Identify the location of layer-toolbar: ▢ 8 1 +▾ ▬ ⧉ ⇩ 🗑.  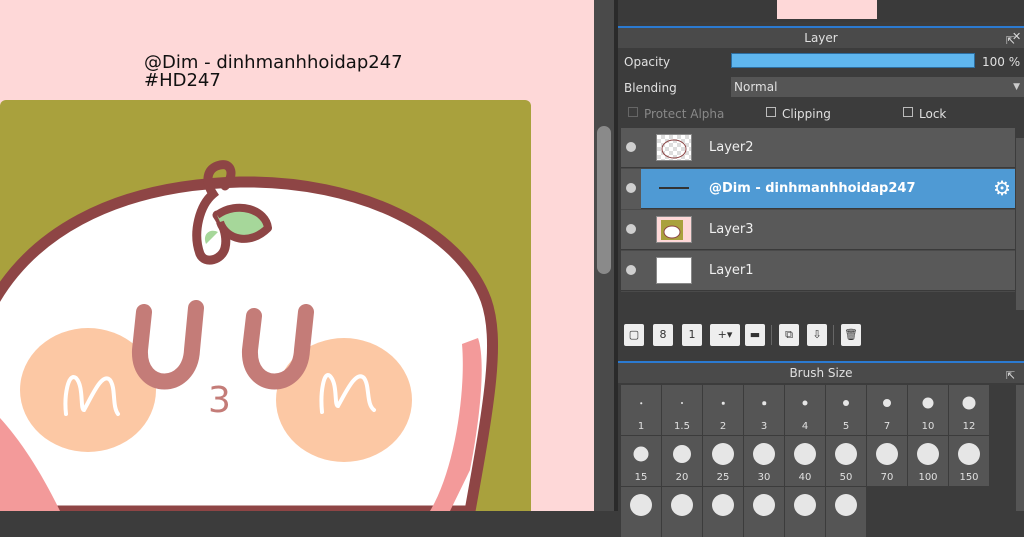
(821, 336).